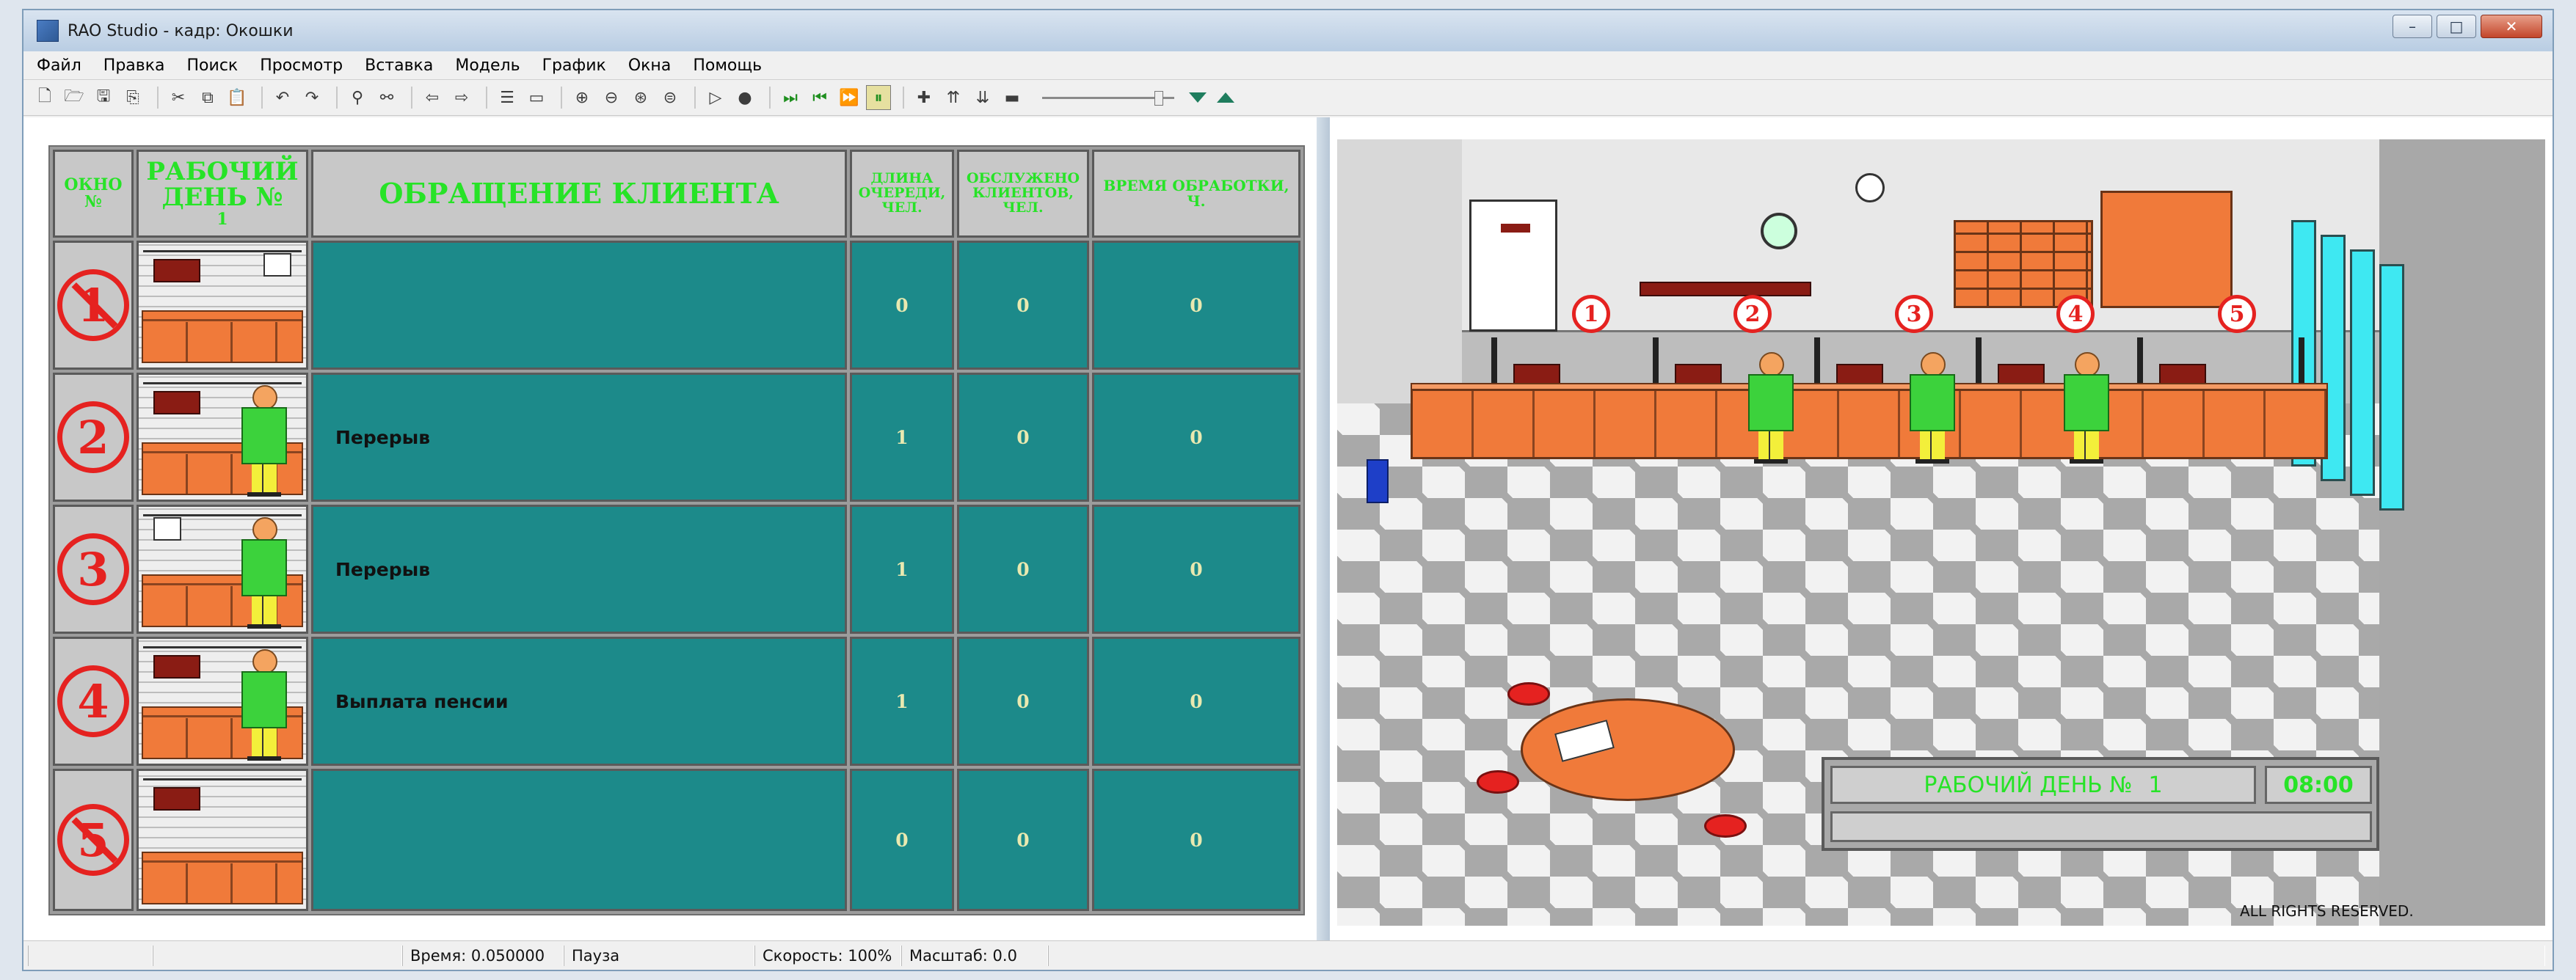  What do you see at coordinates (715, 97) in the screenshot?
I see `run-icon: ▷` at bounding box center [715, 97].